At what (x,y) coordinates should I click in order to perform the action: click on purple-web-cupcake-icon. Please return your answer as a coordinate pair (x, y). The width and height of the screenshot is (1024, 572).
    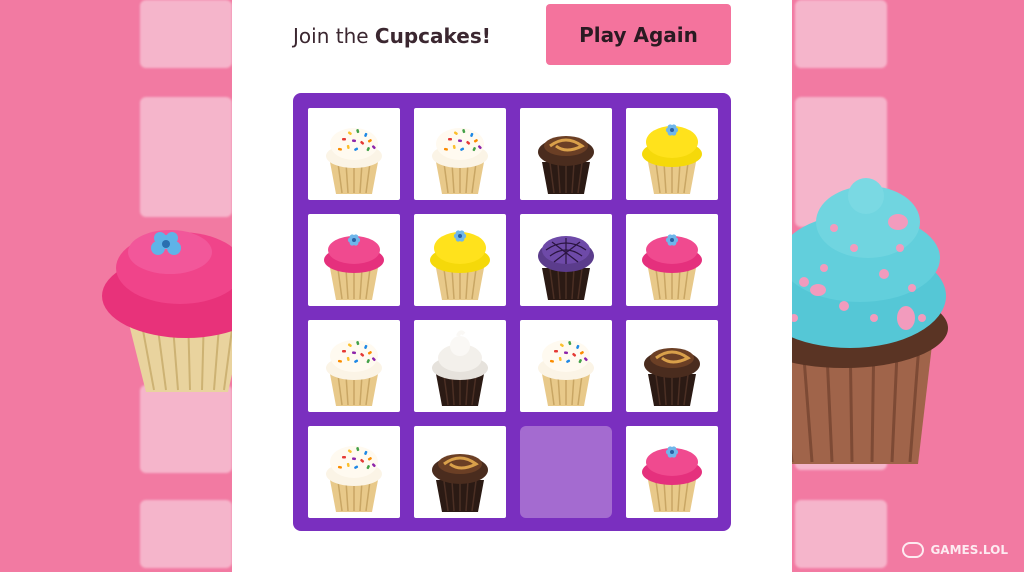
    Looking at the image, I should click on (566, 268).